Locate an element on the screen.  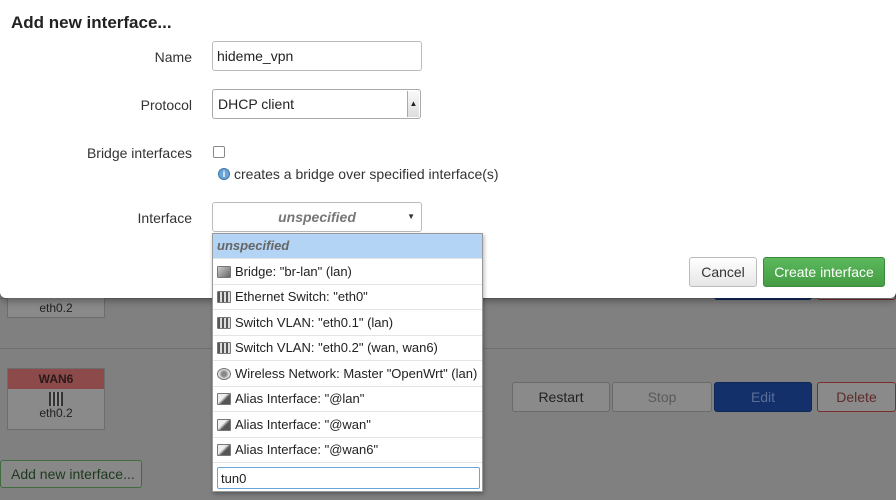
interface-name: WAN6 is located at coordinates (56, 379).